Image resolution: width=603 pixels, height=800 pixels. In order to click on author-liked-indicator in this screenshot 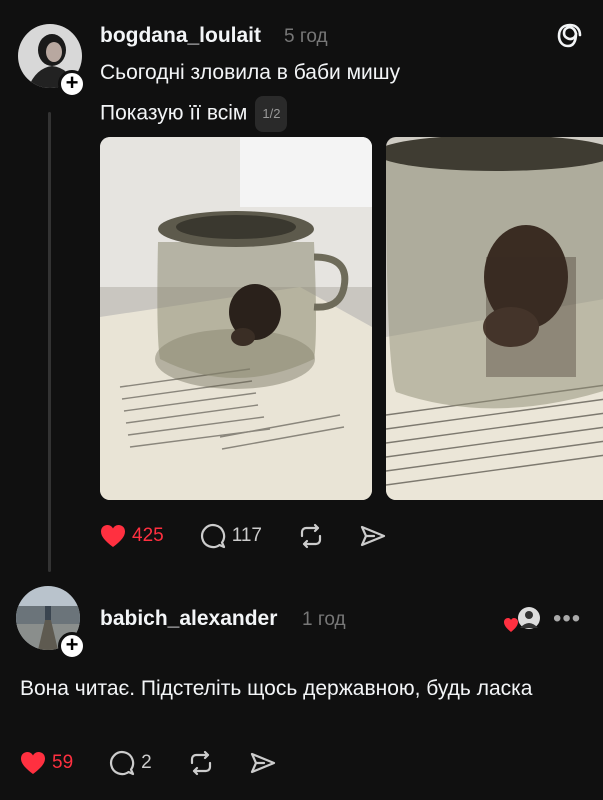, I will do `click(523, 622)`.